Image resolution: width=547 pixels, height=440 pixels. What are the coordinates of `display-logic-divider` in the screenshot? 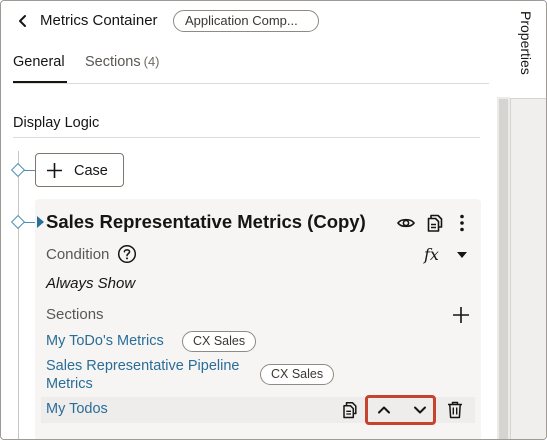 It's located at (246, 137).